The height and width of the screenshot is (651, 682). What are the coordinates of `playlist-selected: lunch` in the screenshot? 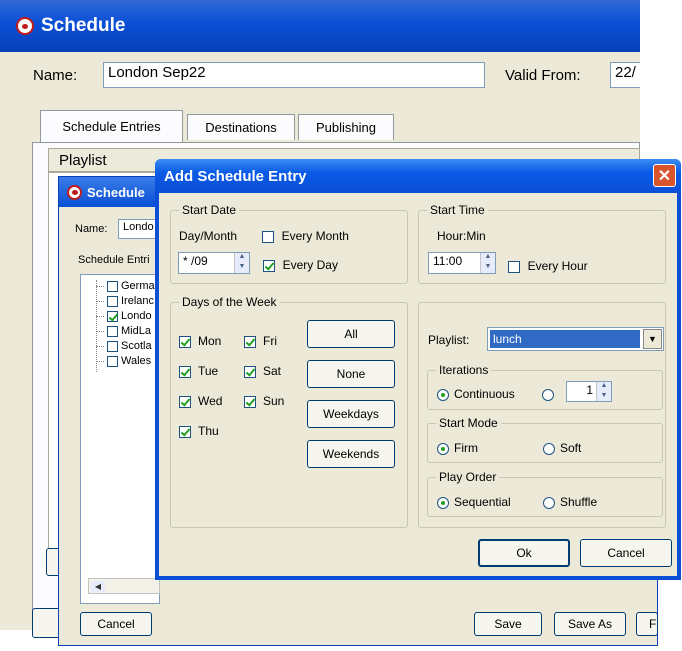 It's located at (565, 339).